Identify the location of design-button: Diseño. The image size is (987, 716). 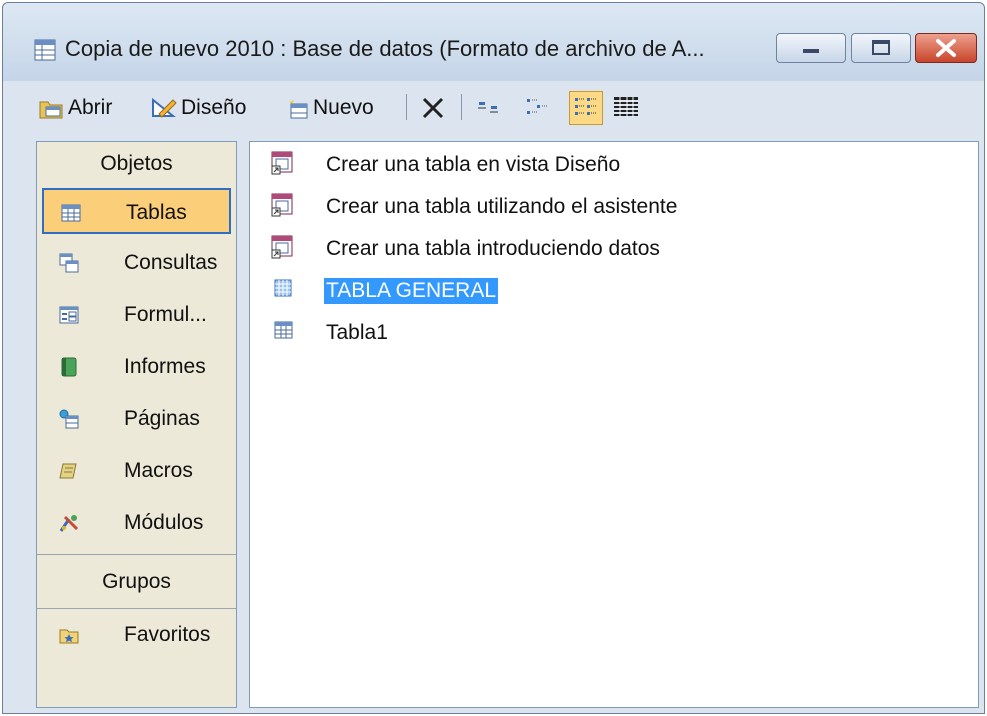
(198, 108).